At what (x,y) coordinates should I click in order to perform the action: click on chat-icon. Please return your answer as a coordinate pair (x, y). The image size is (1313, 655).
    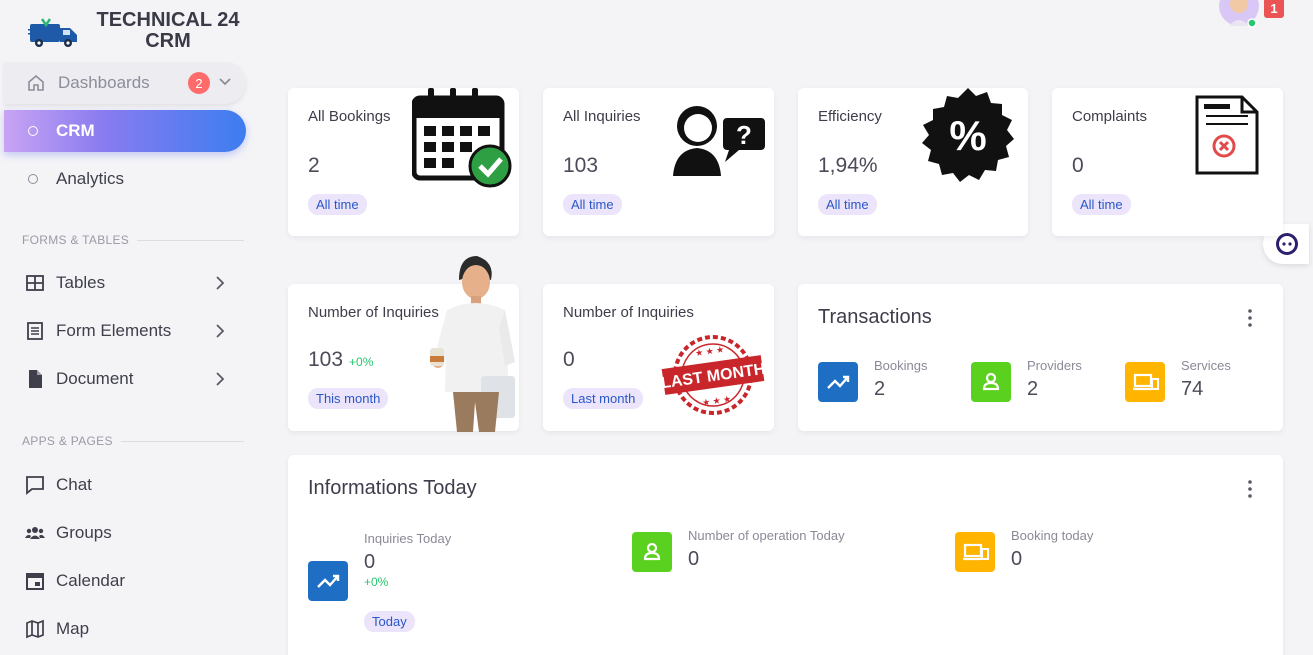
    Looking at the image, I should click on (35, 485).